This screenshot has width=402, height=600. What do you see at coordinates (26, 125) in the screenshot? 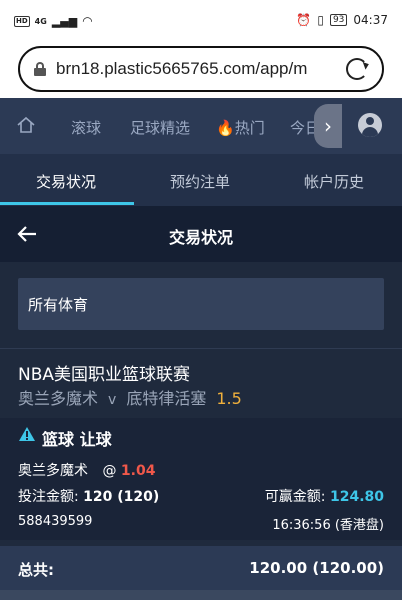
I see `home-icon` at bounding box center [26, 125].